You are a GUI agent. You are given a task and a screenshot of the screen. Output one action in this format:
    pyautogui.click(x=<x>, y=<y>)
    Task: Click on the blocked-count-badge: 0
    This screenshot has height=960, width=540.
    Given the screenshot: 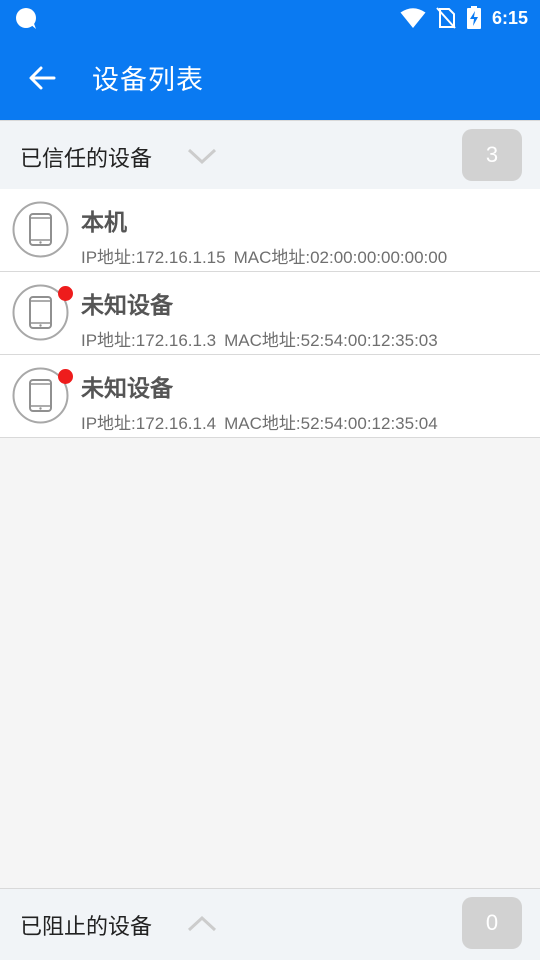 What is the action you would take?
    pyautogui.click(x=492, y=923)
    